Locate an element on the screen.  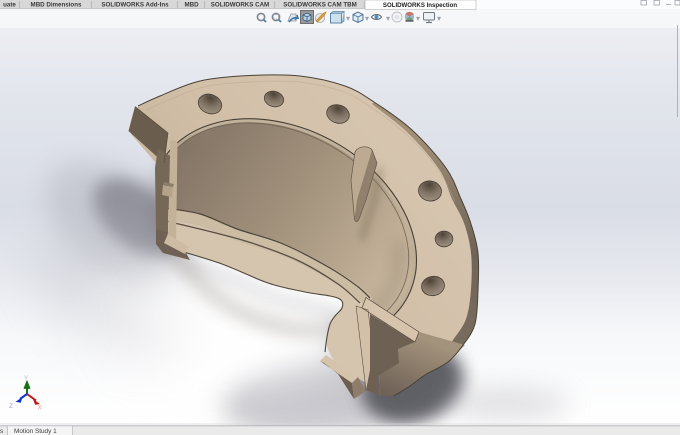
svg-text: Z is located at coordinates (11, 406).